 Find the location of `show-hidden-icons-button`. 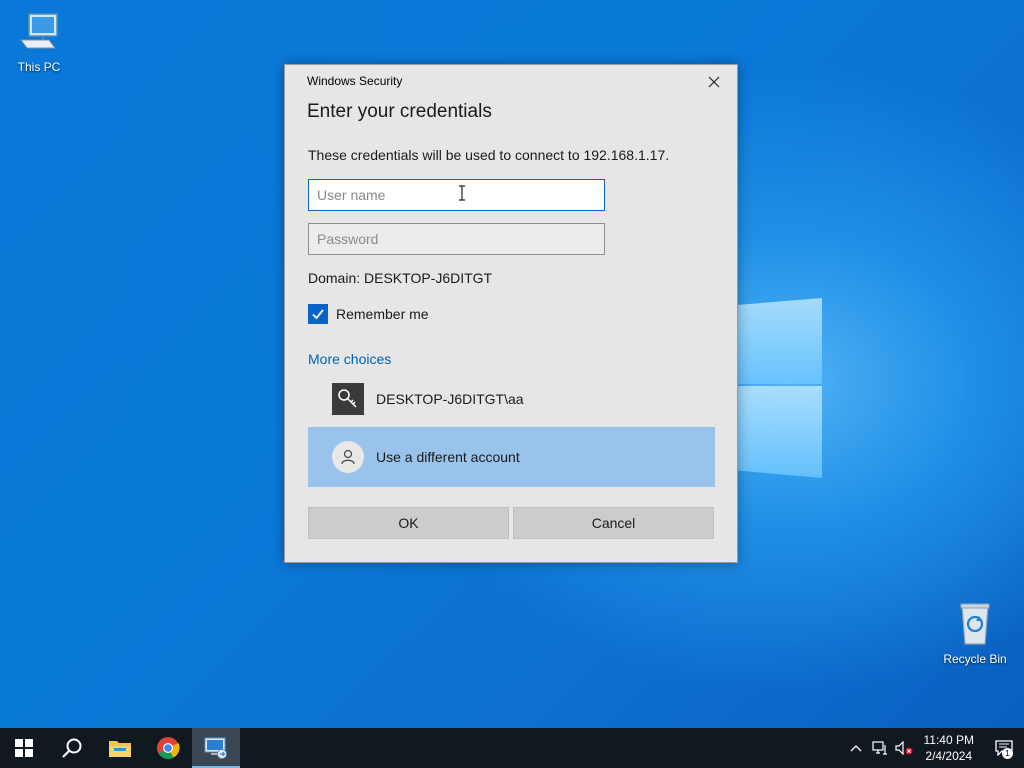

show-hidden-icons-button is located at coordinates (856, 748).